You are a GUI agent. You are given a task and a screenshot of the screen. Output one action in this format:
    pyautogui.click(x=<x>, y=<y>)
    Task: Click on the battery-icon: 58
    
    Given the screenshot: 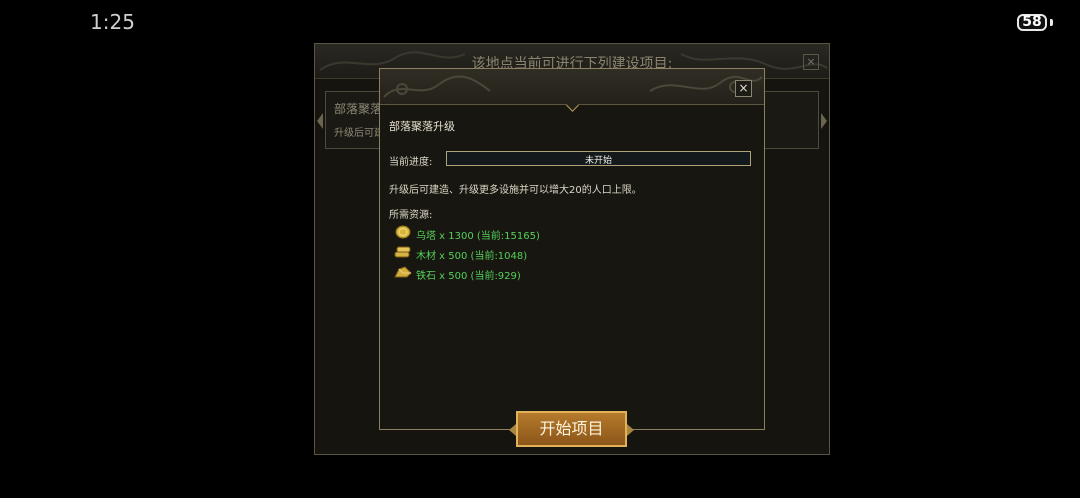 What is the action you would take?
    pyautogui.click(x=1032, y=22)
    